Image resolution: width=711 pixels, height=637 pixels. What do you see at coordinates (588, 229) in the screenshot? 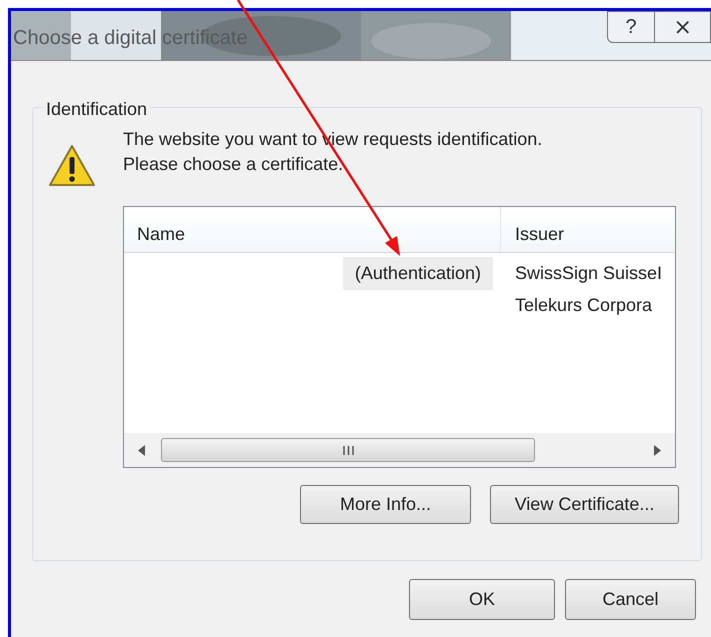
I see `column-header: Issuer` at bounding box center [588, 229].